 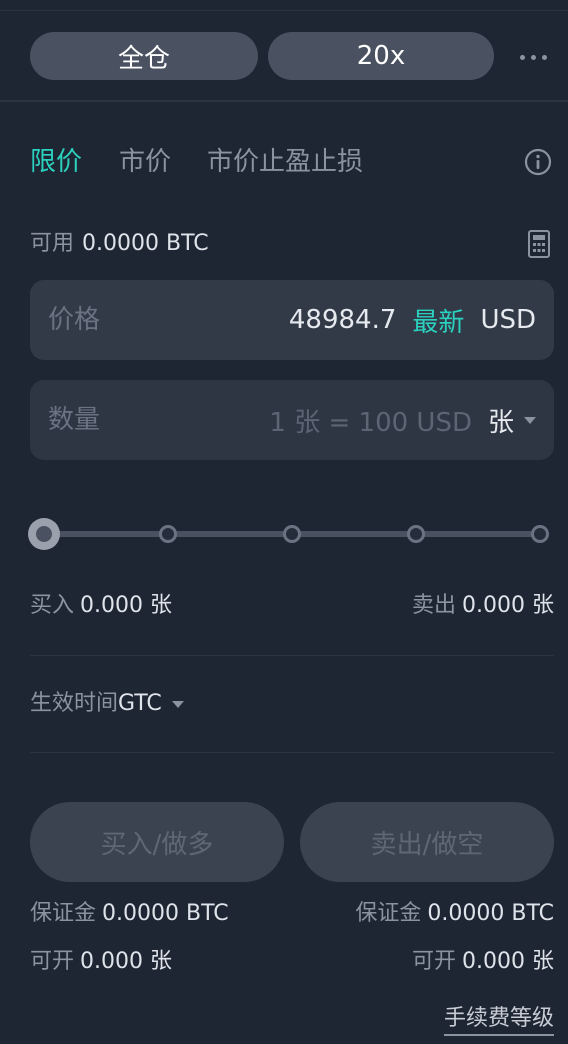 What do you see at coordinates (44, 534) in the screenshot?
I see `slider-thumb` at bounding box center [44, 534].